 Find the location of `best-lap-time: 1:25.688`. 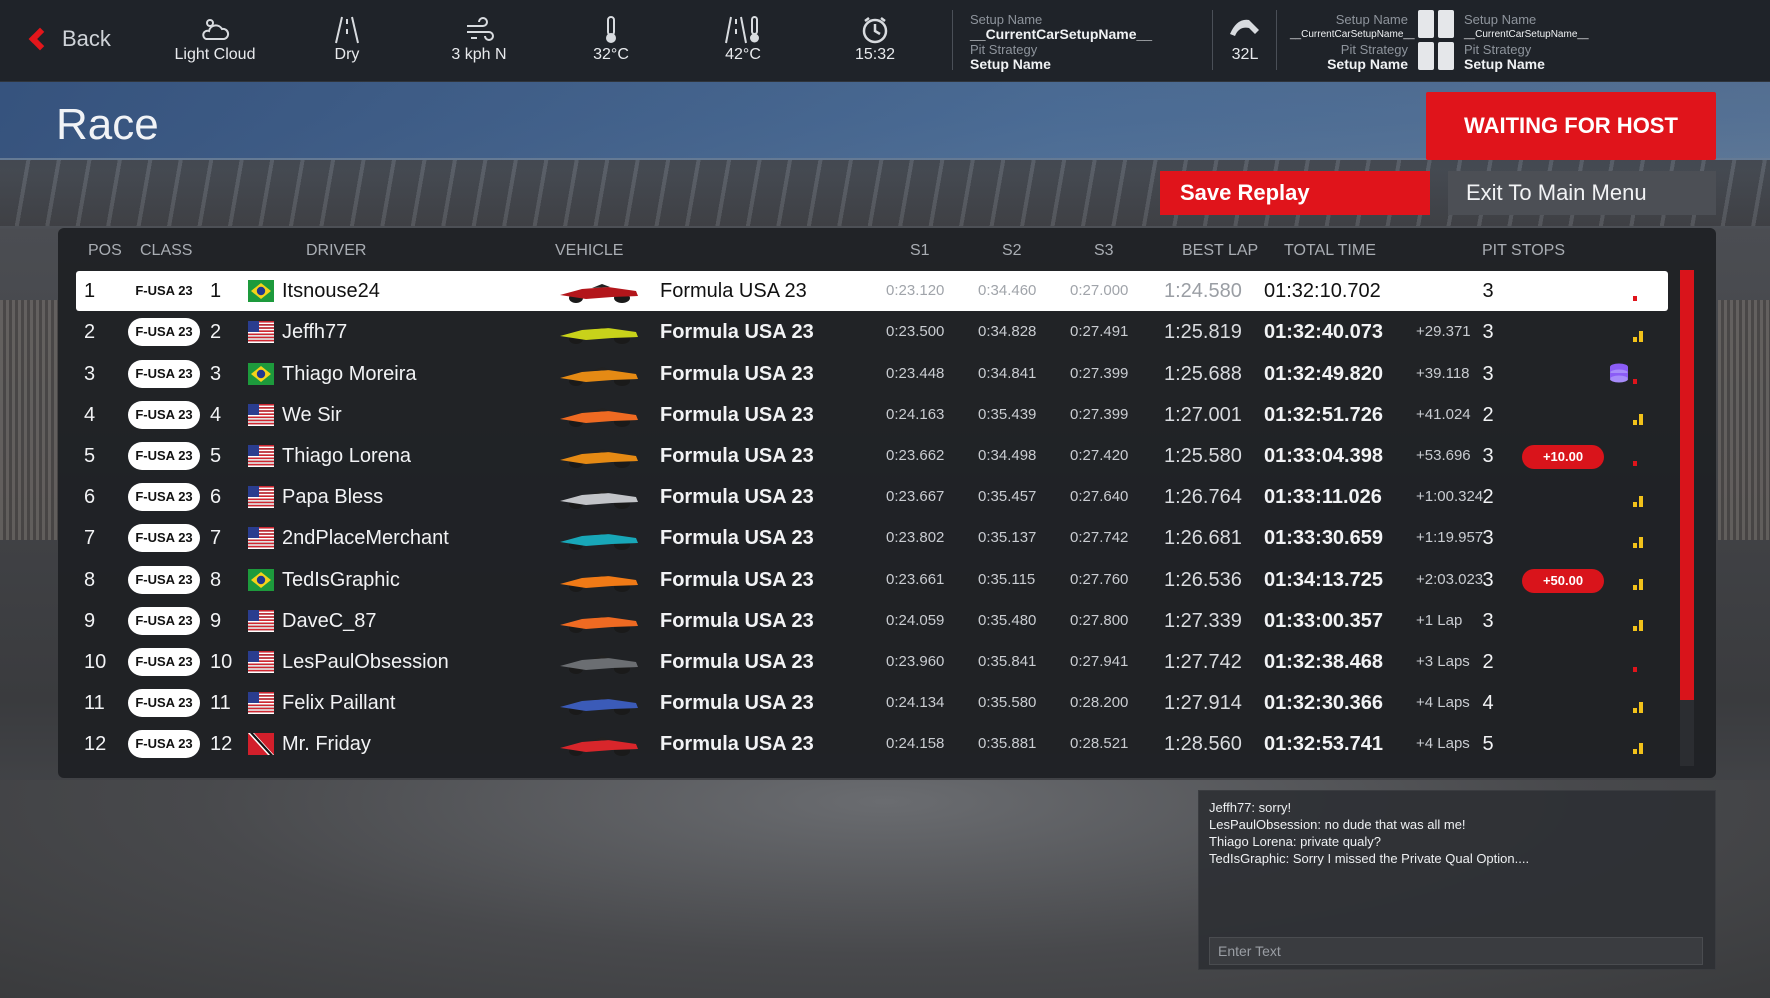

best-lap-time: 1:25.688 is located at coordinates (1203, 373).